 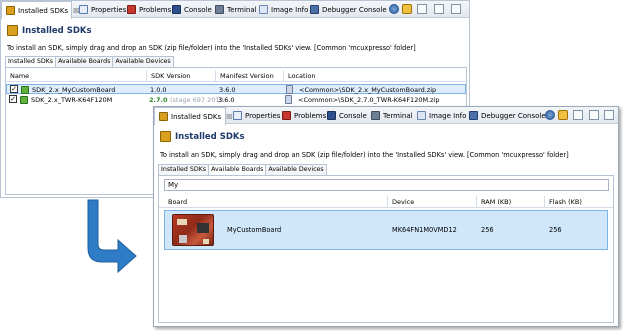 What do you see at coordinates (386, 202) in the screenshot?
I see `table-header: Board Device RAM (KB) Flash (KB)` at bounding box center [386, 202].